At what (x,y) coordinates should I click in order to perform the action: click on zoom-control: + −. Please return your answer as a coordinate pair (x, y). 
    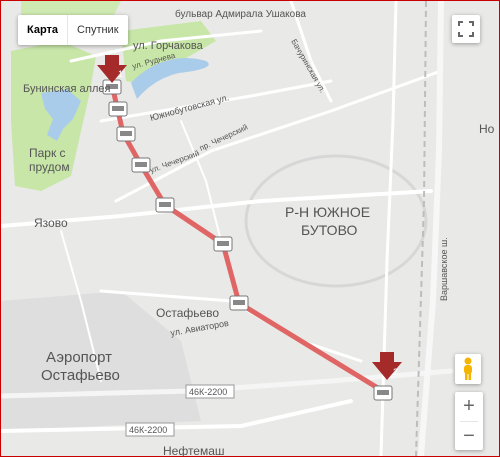
    Looking at the image, I should click on (469, 421).